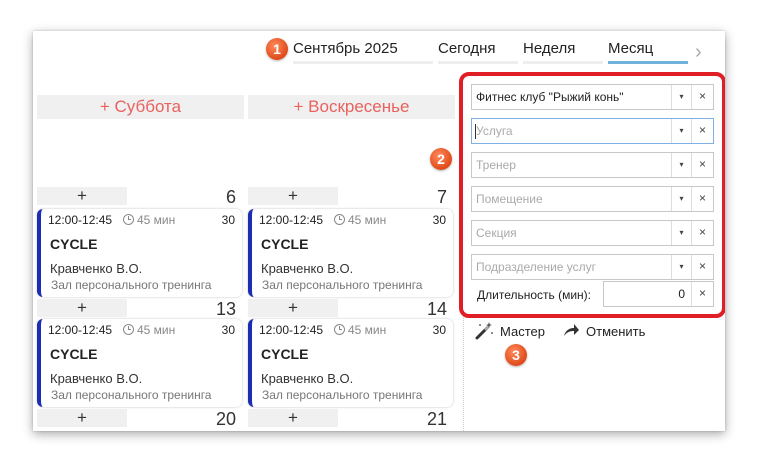  Describe the element at coordinates (441, 197) in the screenshot. I see `date-number: 7` at that location.